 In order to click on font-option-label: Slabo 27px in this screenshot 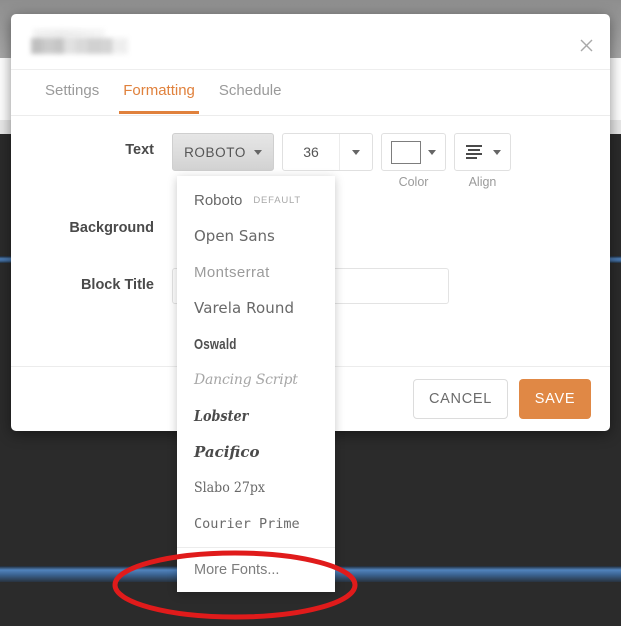, I will do `click(230, 488)`.